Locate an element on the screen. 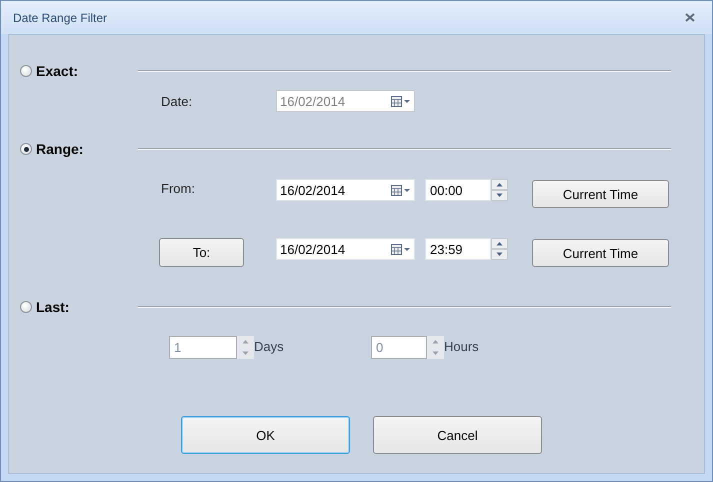 The image size is (713, 482). close-icon is located at coordinates (690, 17).